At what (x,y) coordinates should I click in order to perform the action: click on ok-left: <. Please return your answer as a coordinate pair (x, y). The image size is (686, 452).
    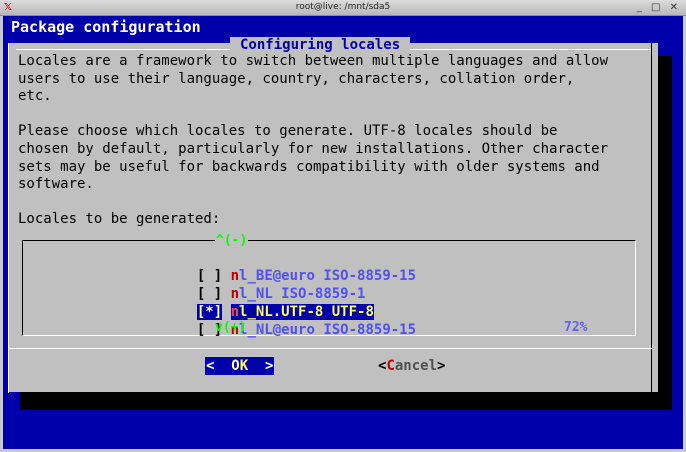
    Looking at the image, I should click on (219, 366).